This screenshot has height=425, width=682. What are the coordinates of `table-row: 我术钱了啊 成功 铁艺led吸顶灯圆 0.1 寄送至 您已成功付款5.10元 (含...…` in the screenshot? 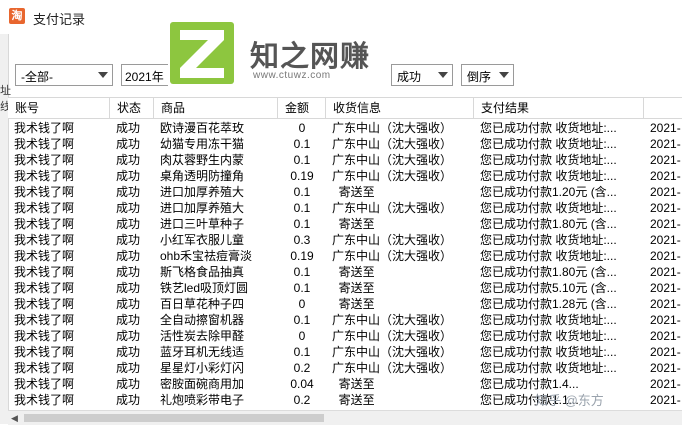 It's located at (345, 288).